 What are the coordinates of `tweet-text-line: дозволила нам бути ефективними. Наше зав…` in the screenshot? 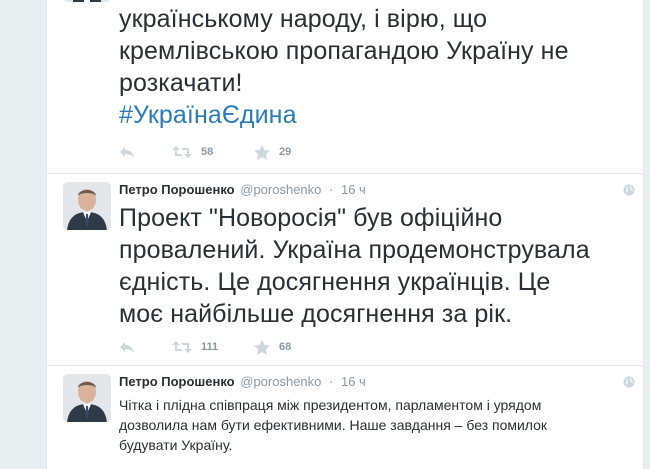 It's located at (333, 425).